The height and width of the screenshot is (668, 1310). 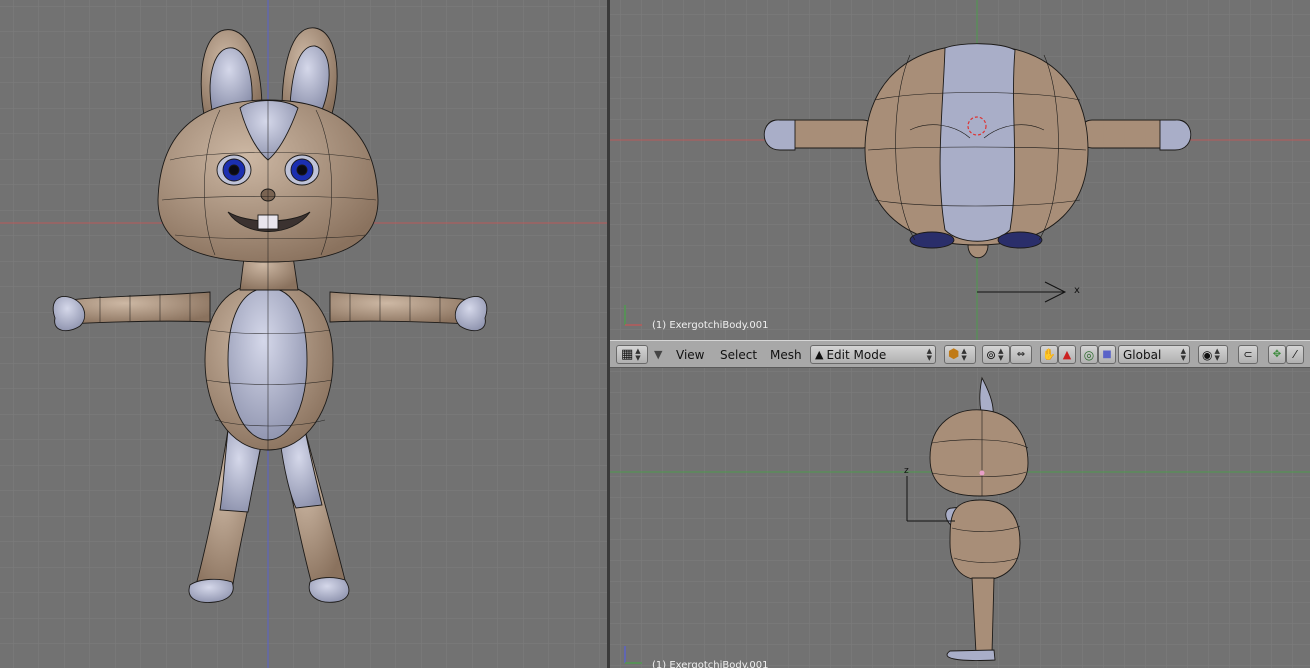 I want to click on vertex-select-button: ▲, so click(x=1067, y=354).